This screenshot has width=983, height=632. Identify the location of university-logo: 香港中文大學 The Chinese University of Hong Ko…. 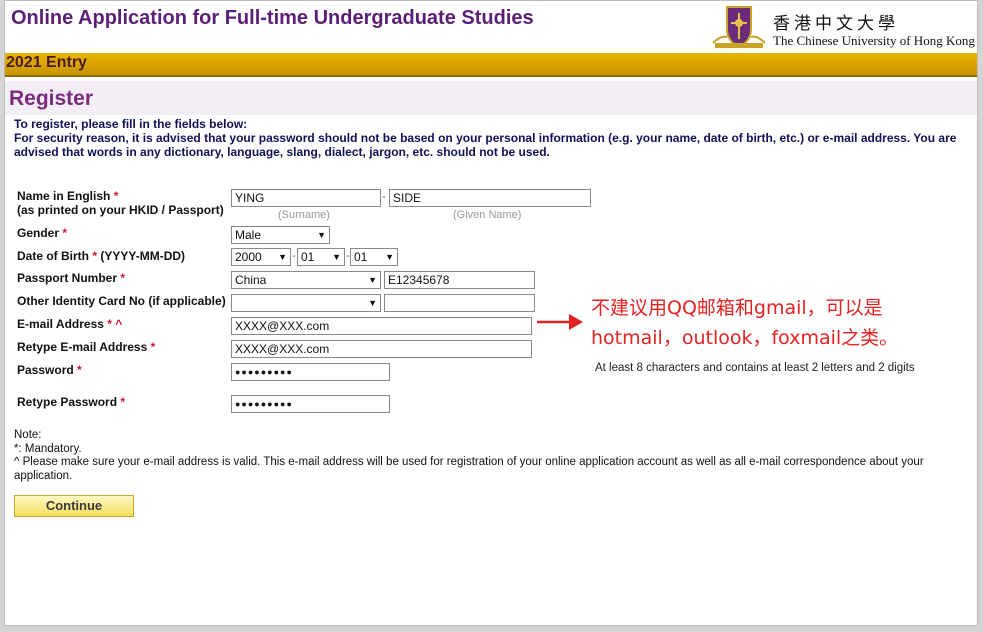
(843, 28).